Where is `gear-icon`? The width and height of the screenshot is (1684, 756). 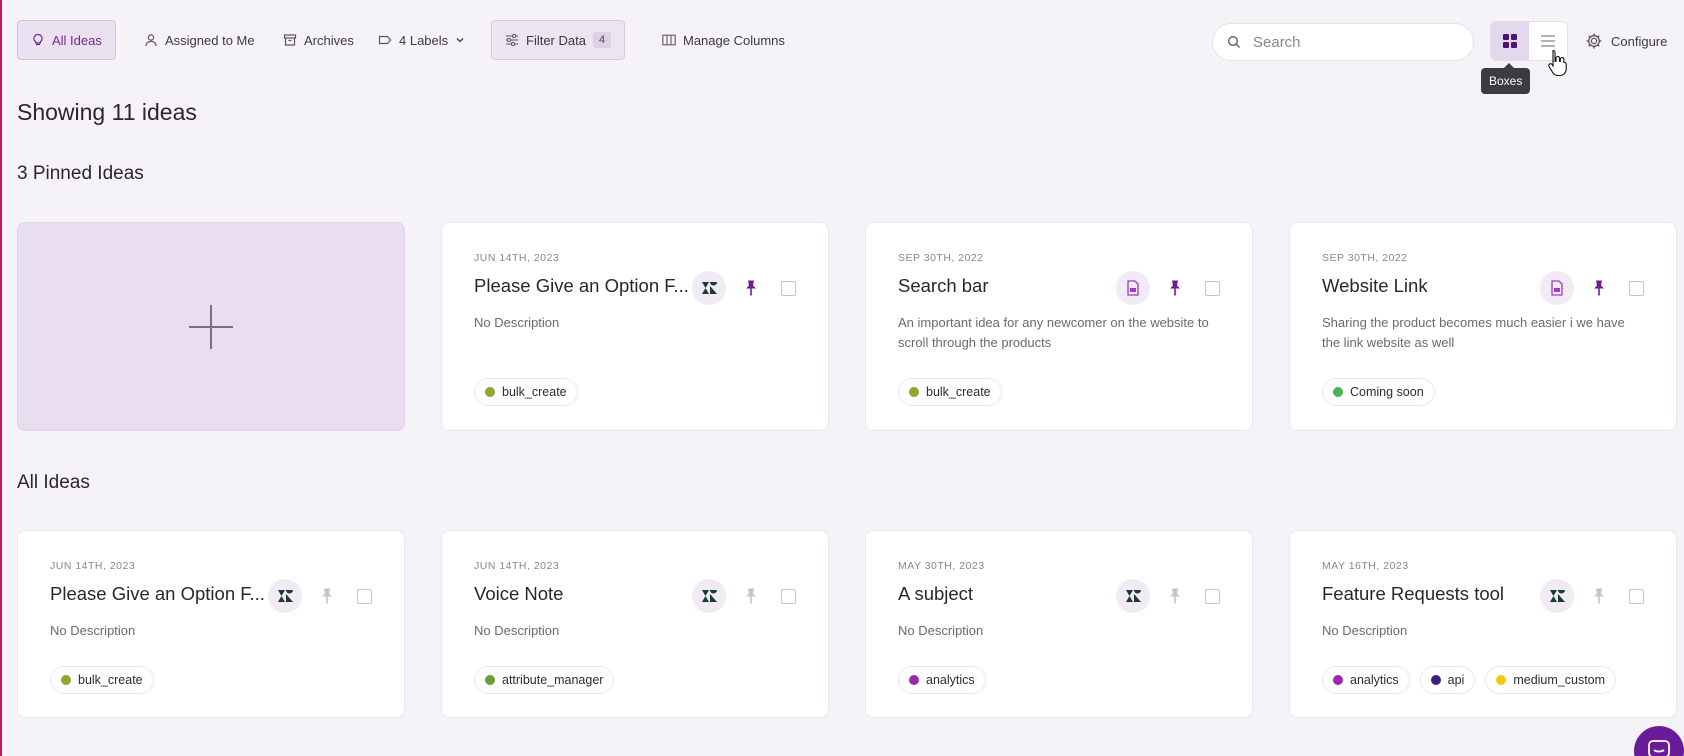 gear-icon is located at coordinates (1594, 41).